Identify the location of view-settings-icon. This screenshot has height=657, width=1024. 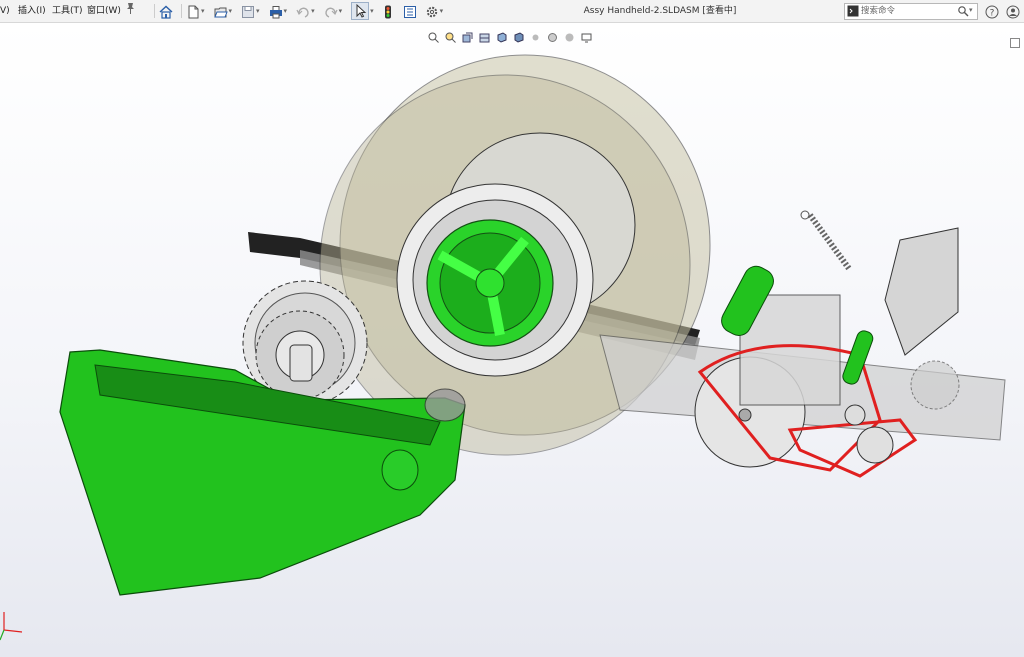
(586, 35).